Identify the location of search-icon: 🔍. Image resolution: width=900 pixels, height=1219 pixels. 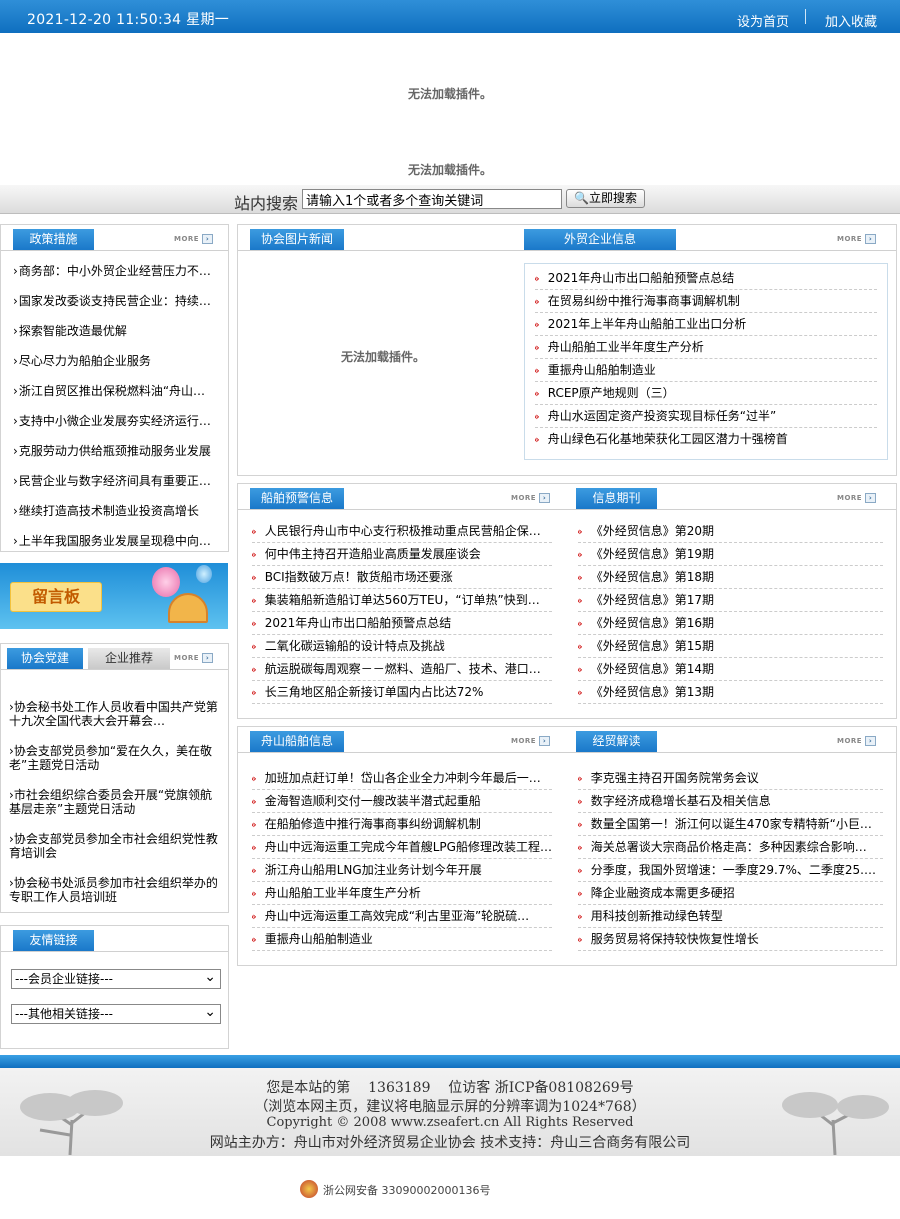
(581, 198).